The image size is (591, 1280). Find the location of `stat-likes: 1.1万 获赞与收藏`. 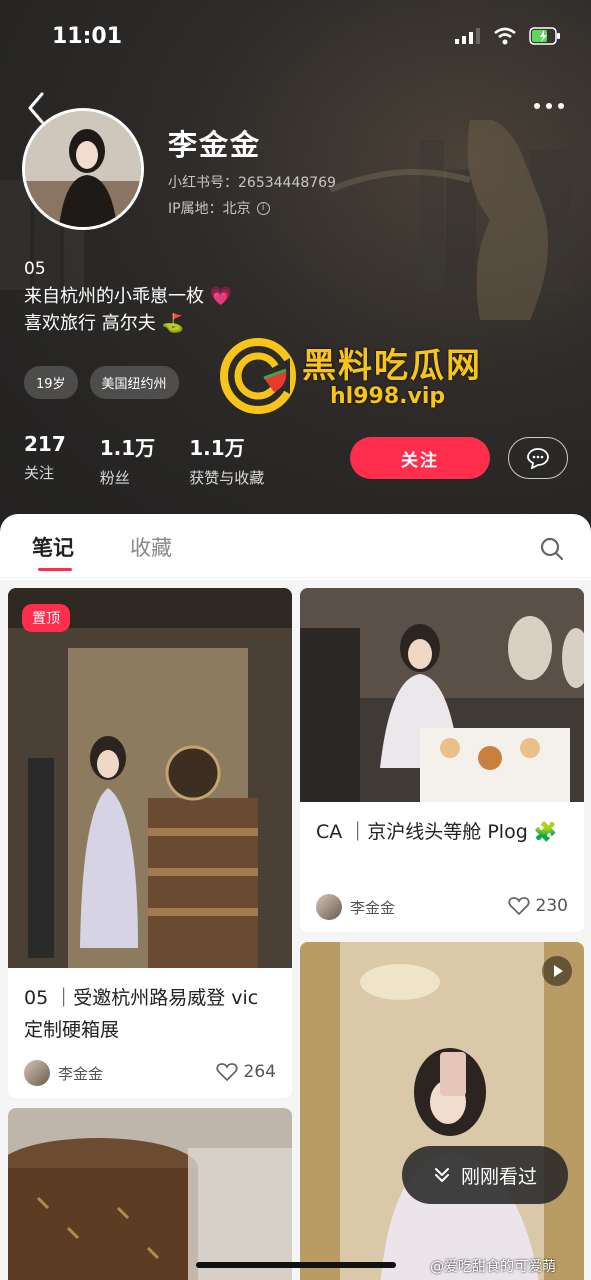

stat-likes: 1.1万 获赞与收藏 is located at coordinates (226, 460).